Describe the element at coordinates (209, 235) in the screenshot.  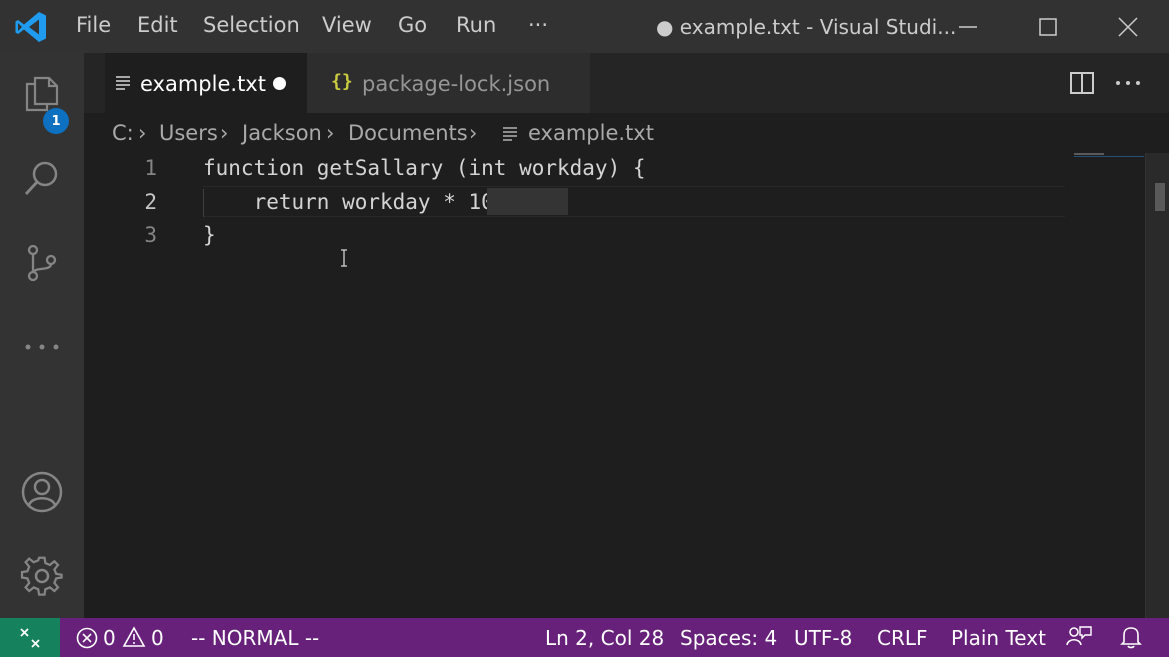
I see `code-line: }` at that location.